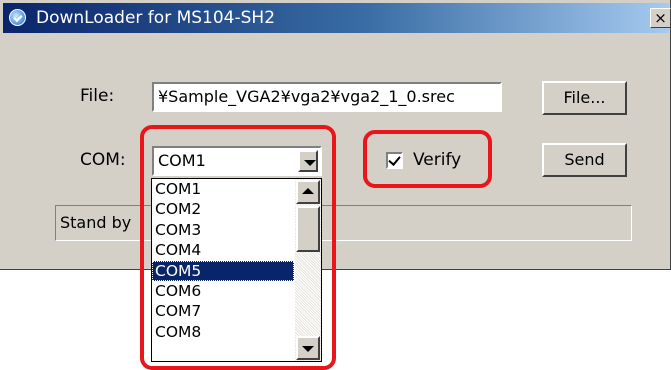  I want to click on file-label: File:, so click(97, 96).